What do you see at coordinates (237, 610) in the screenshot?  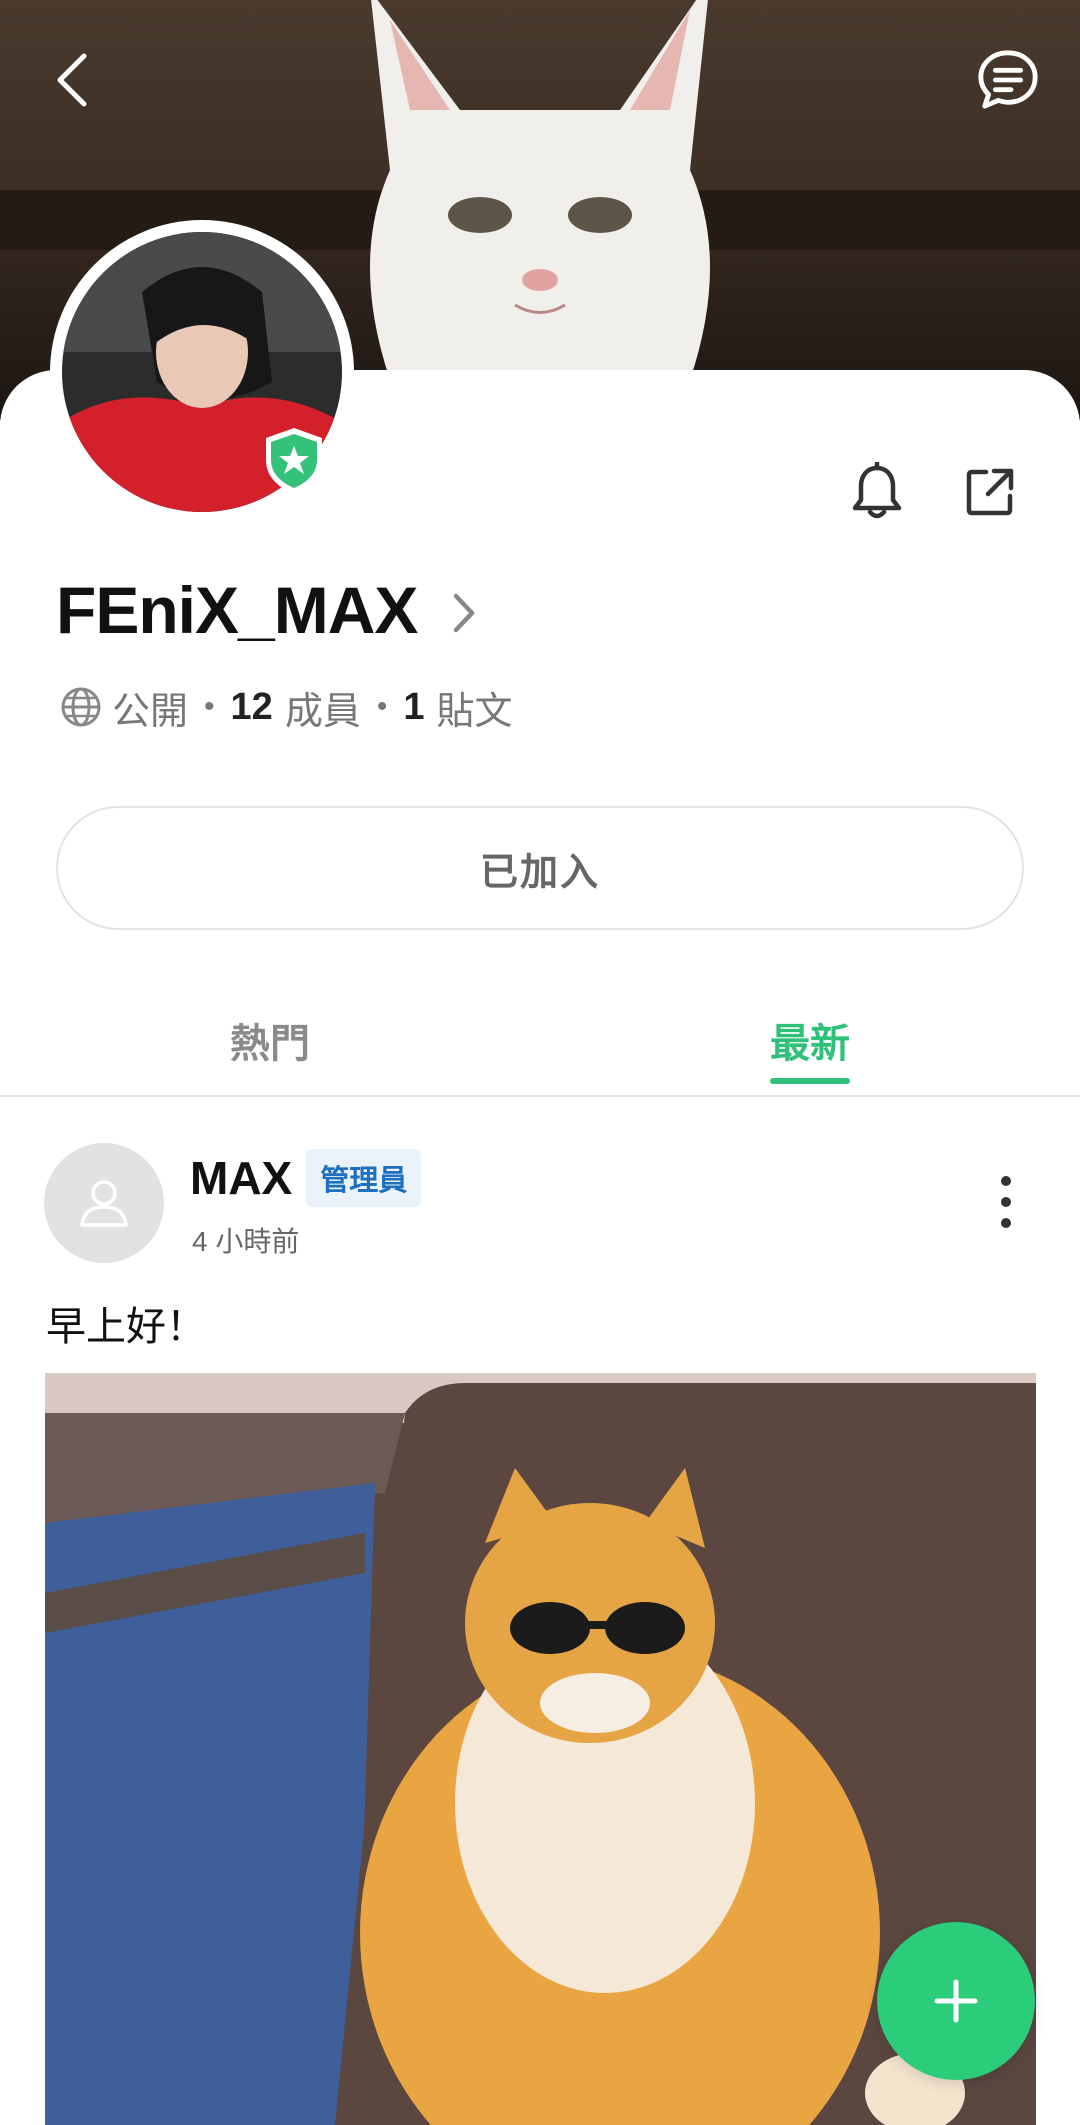 I see `group-name: FEniX_MAX` at bounding box center [237, 610].